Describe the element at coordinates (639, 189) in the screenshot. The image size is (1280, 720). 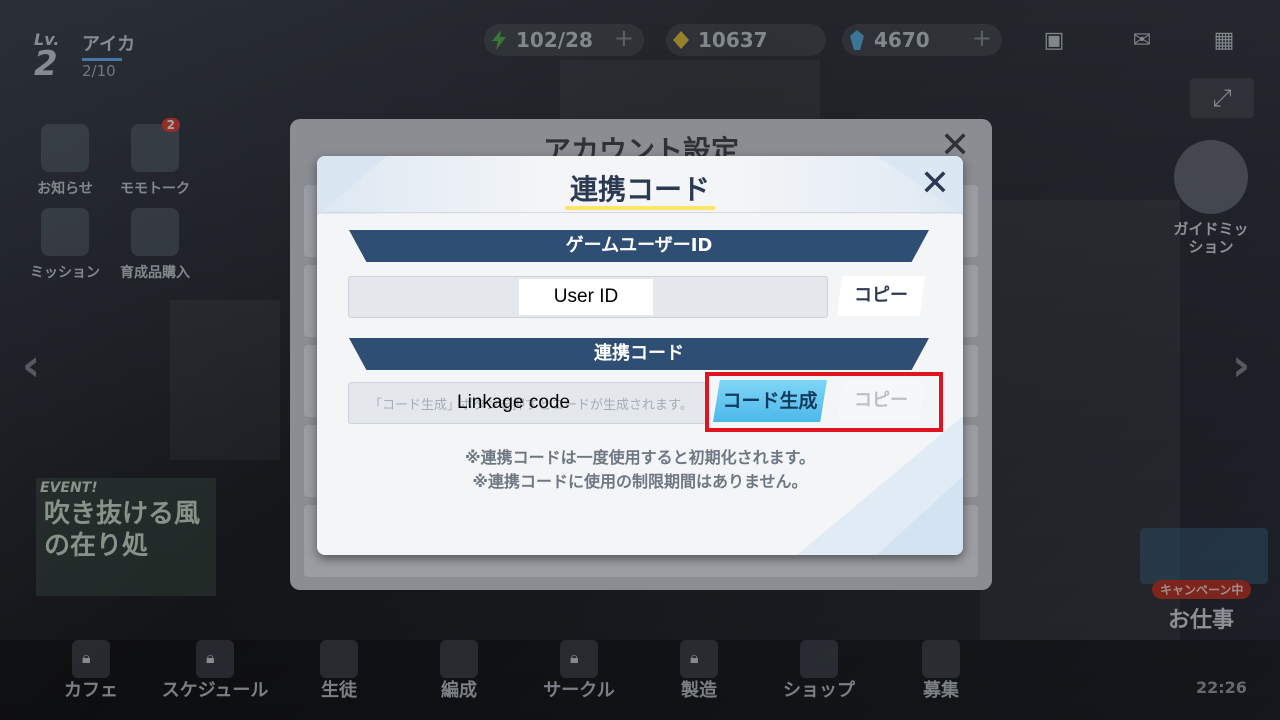
I see `dialog-title: 連携コード` at that location.